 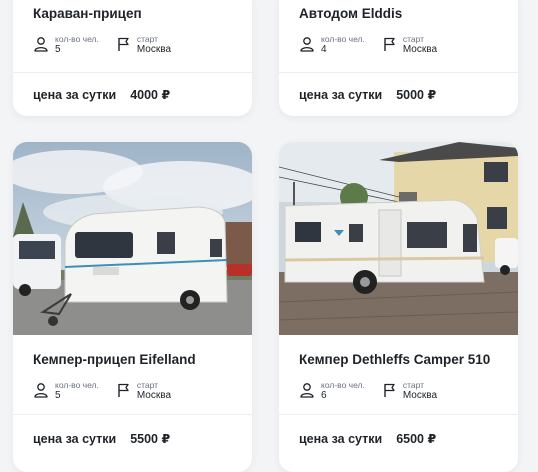 What do you see at coordinates (416, 439) in the screenshot?
I see `price-value: 6500 ₽` at bounding box center [416, 439].